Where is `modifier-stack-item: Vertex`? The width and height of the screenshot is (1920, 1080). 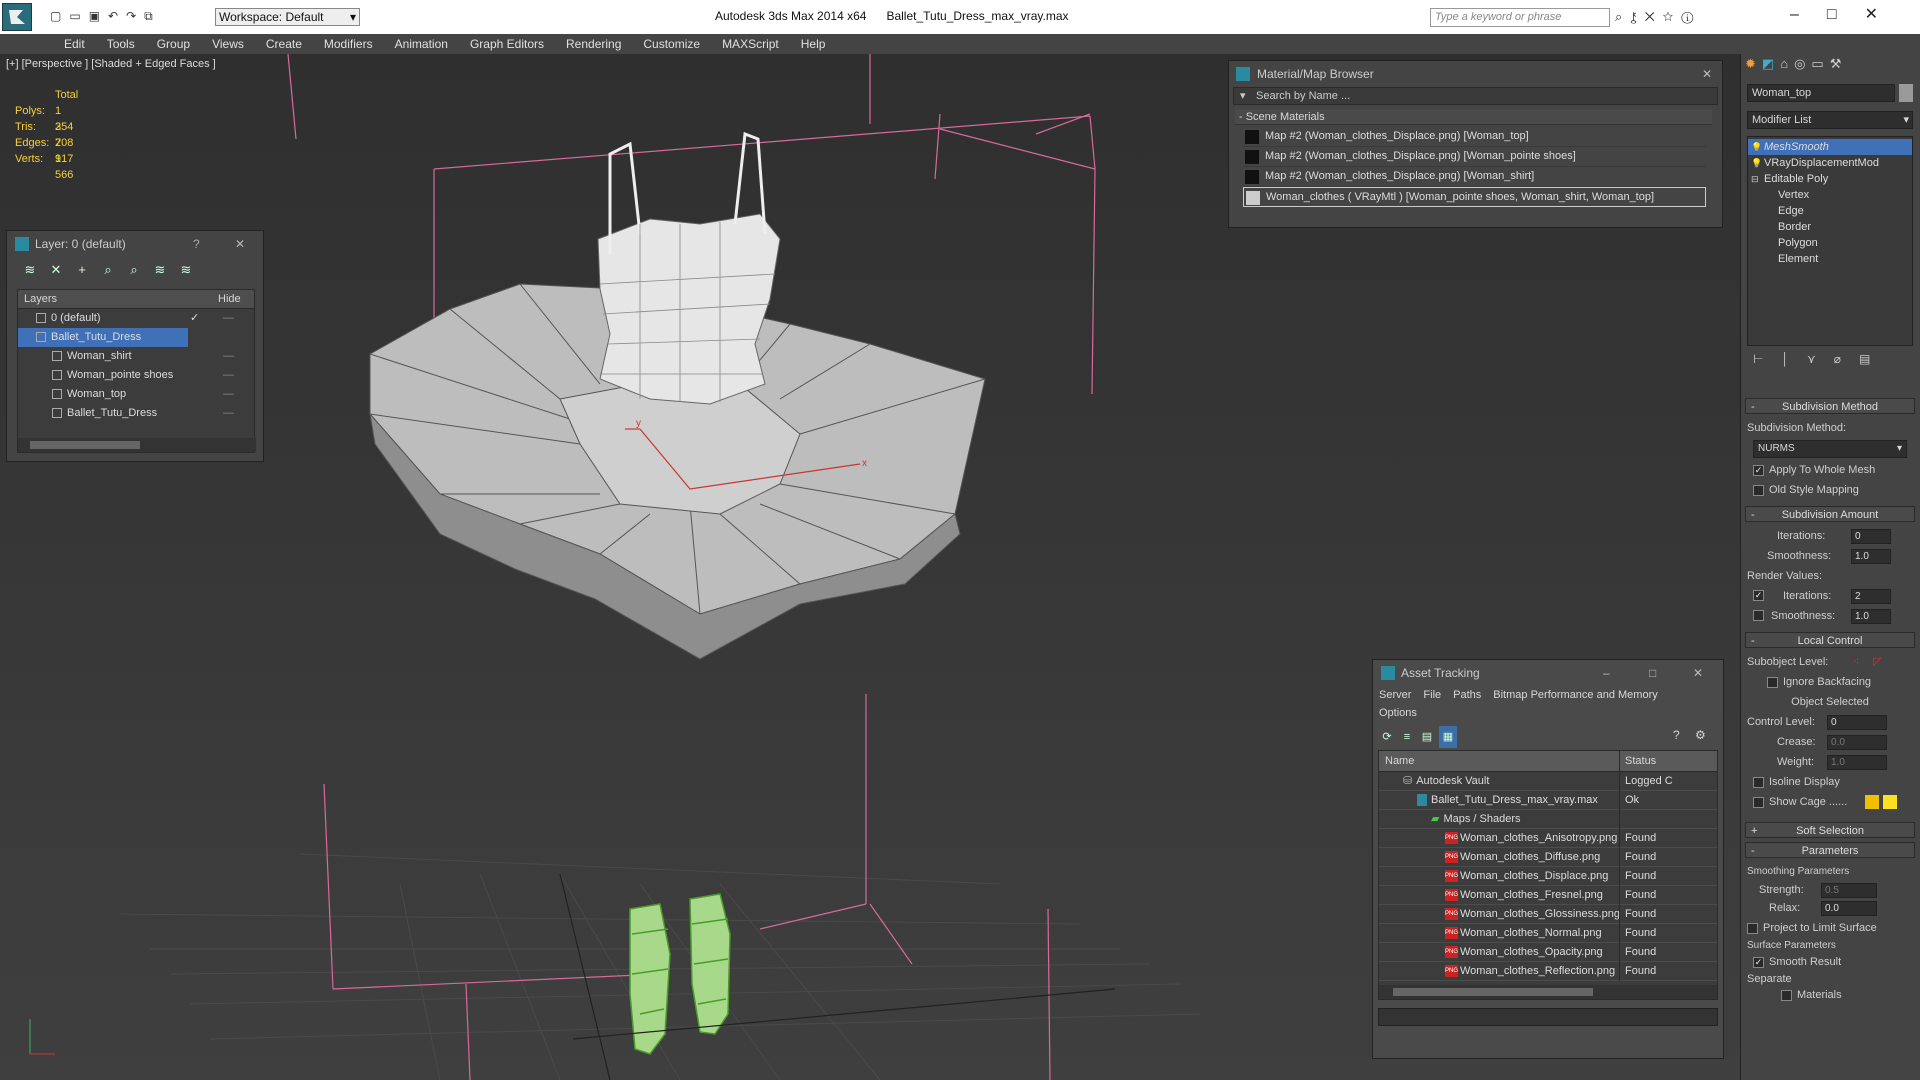 modifier-stack-item: Vertex is located at coordinates (1830, 195).